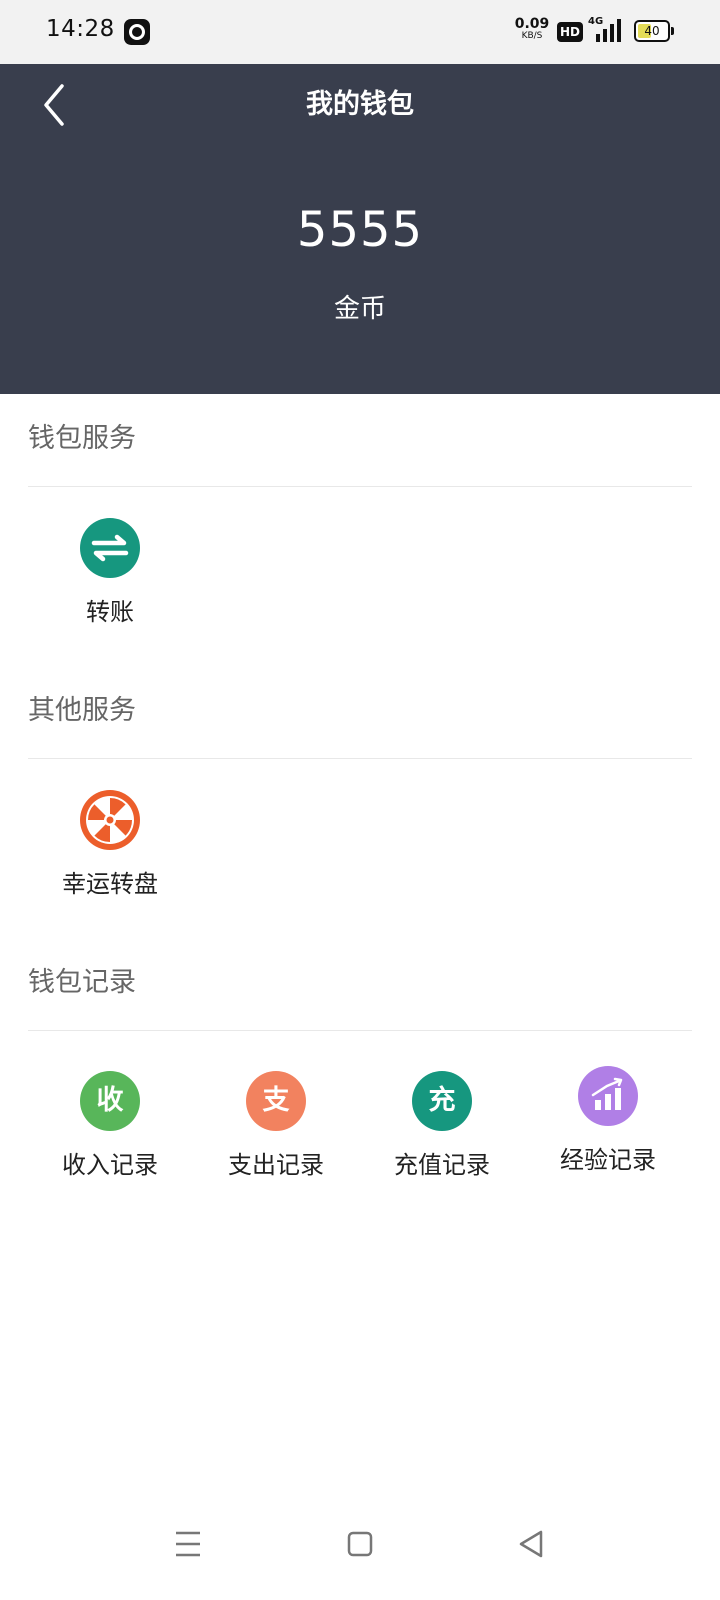 The height and width of the screenshot is (1600, 720). I want to click on transfer-button: 转账, so click(110, 583).